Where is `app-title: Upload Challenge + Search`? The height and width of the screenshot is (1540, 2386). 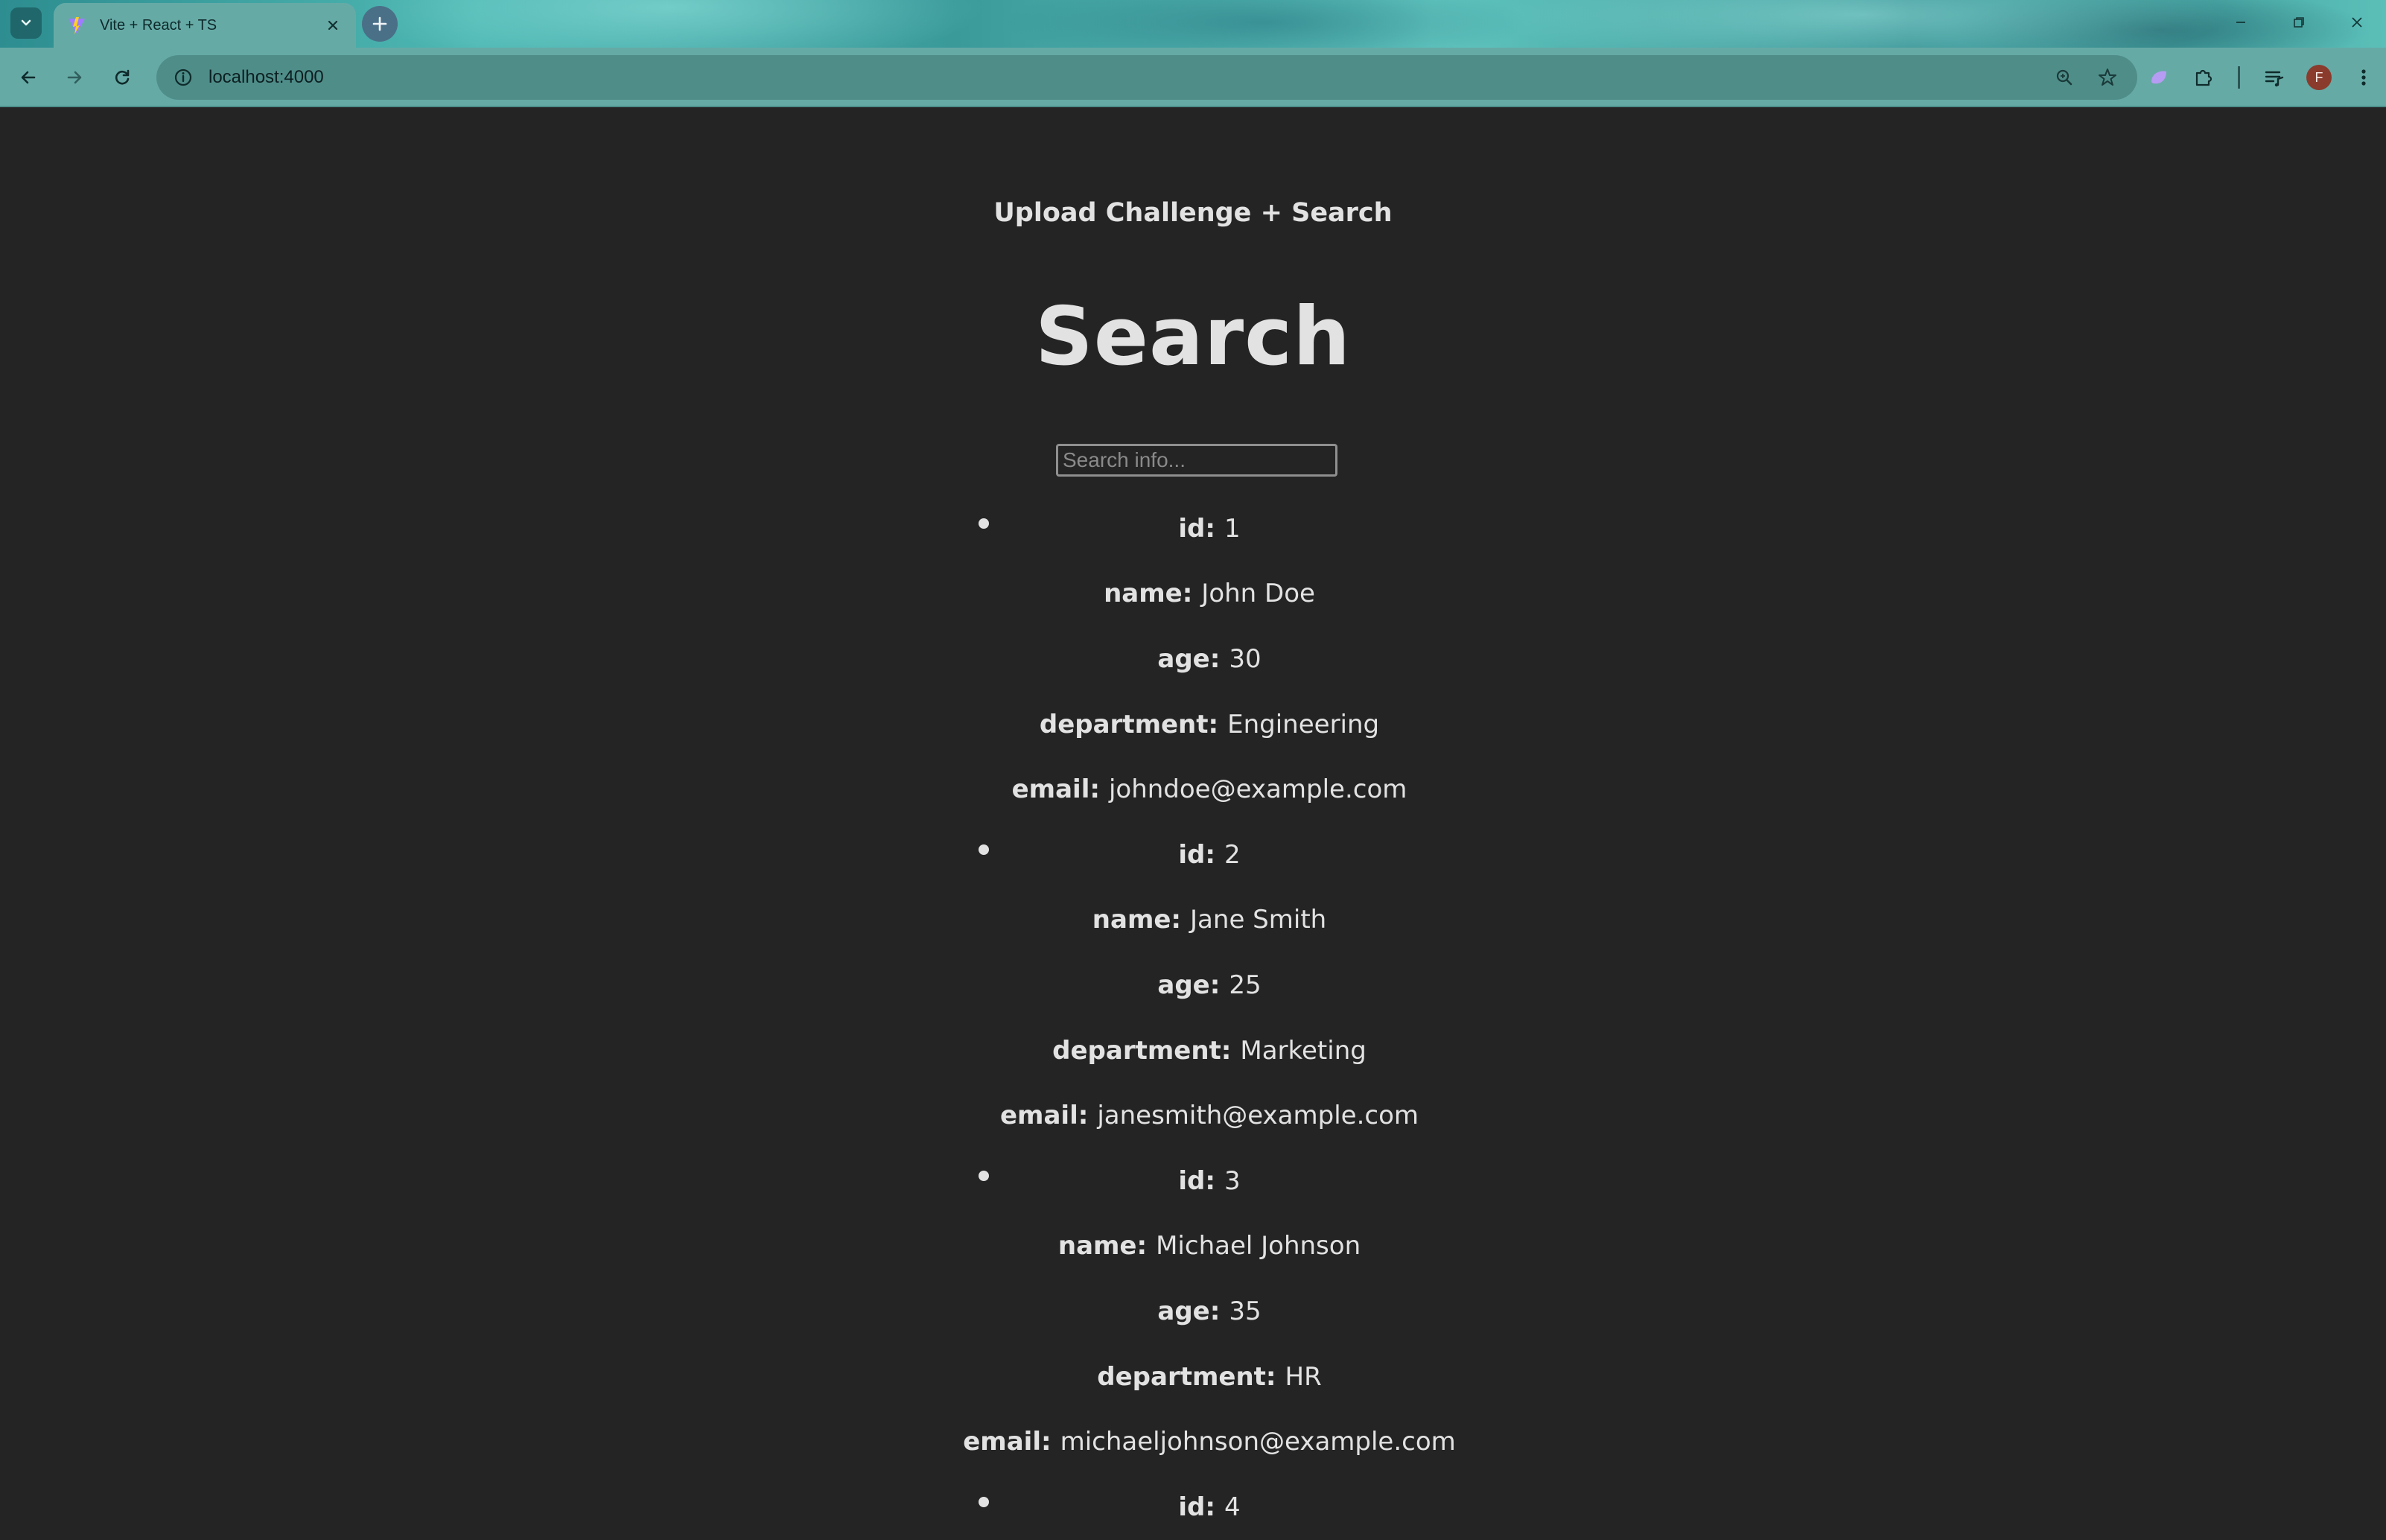 app-title: Upload Challenge + Search is located at coordinates (1193, 213).